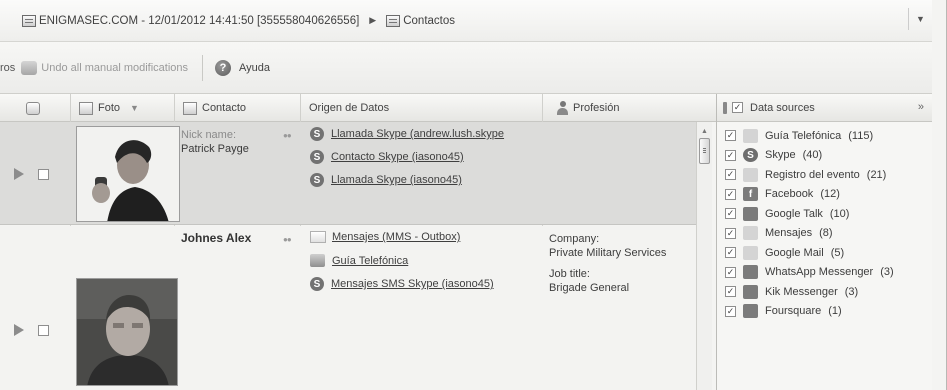  I want to click on data-source-link: Guía Telefónica, so click(359, 260).